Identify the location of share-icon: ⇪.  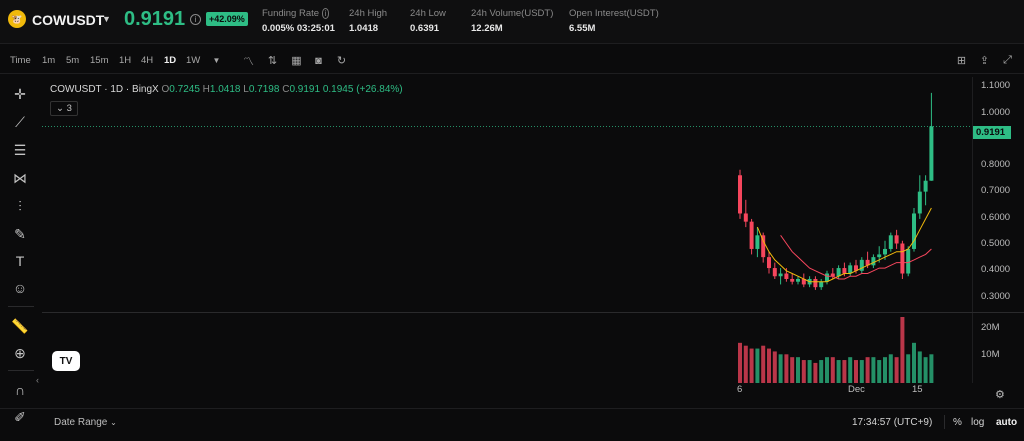
(984, 60).